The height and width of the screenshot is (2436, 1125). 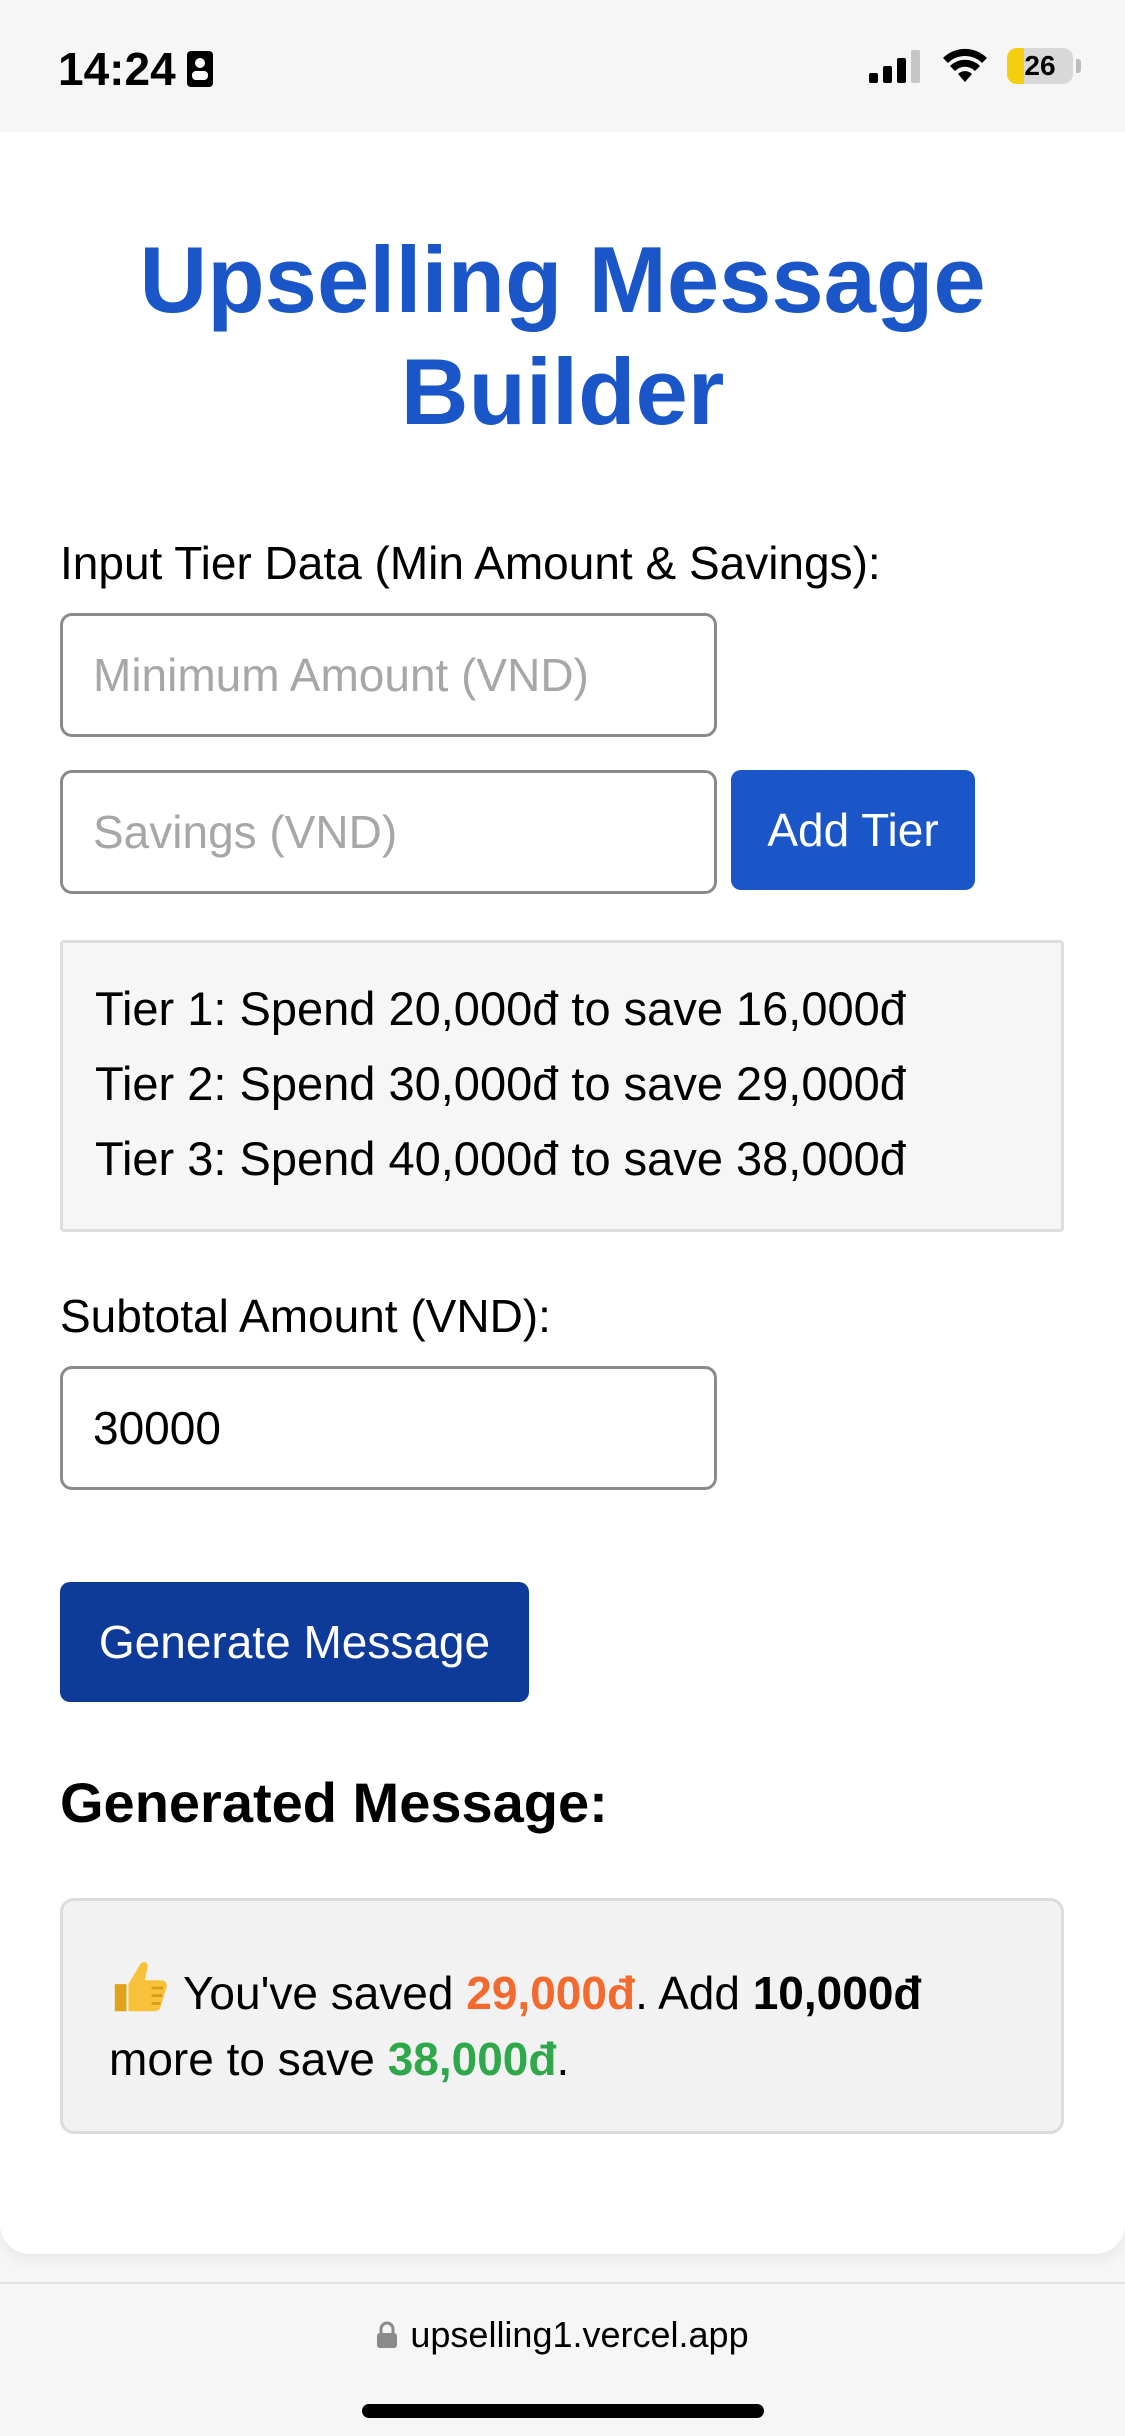 I want to click on thumbs-up-icon, so click(x=140, y=1986).